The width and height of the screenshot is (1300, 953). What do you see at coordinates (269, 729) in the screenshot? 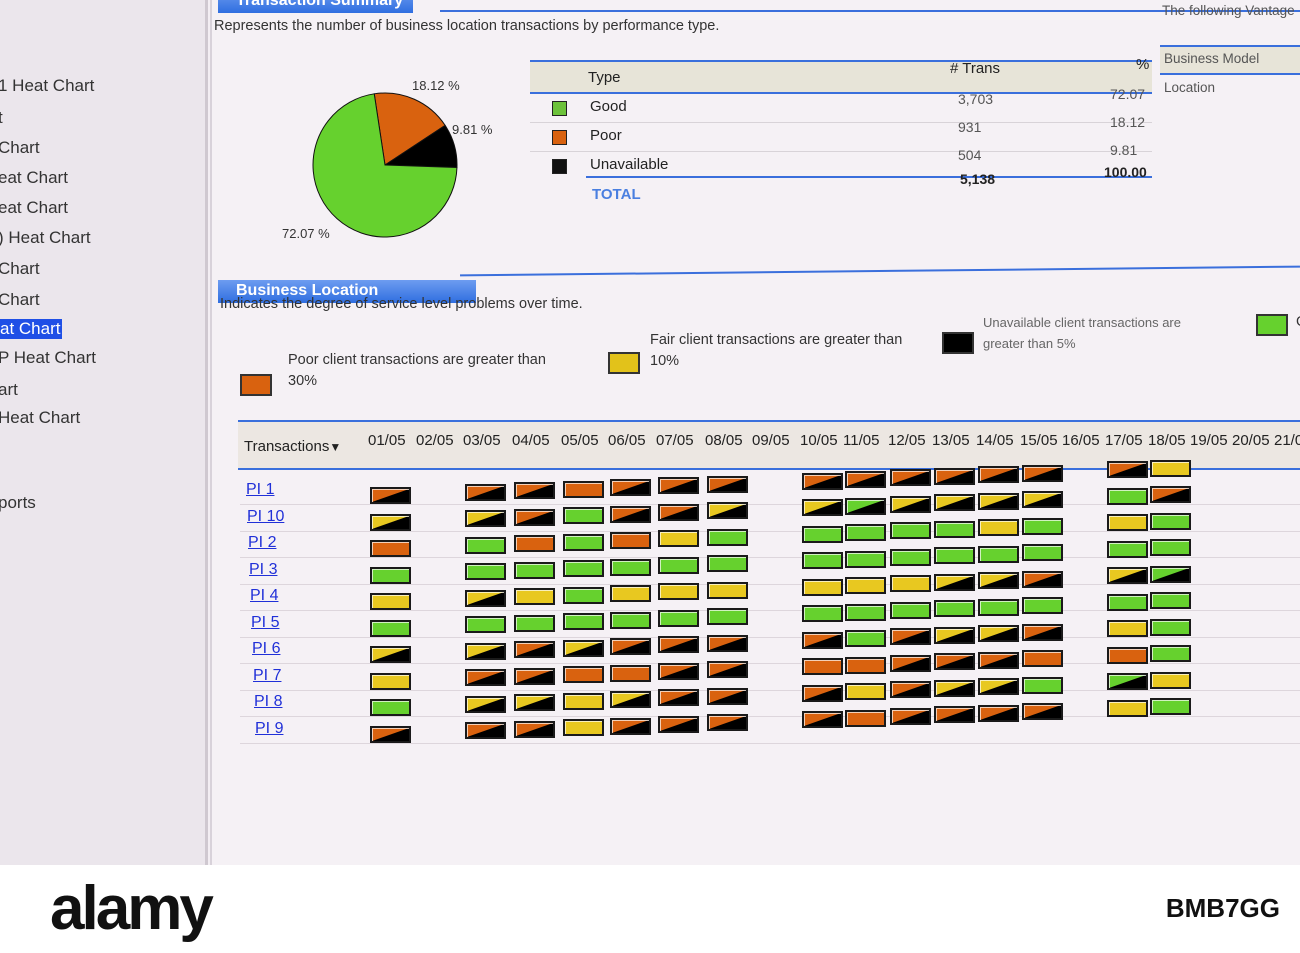
I see `row-link-pi-9: PI 9` at bounding box center [269, 729].